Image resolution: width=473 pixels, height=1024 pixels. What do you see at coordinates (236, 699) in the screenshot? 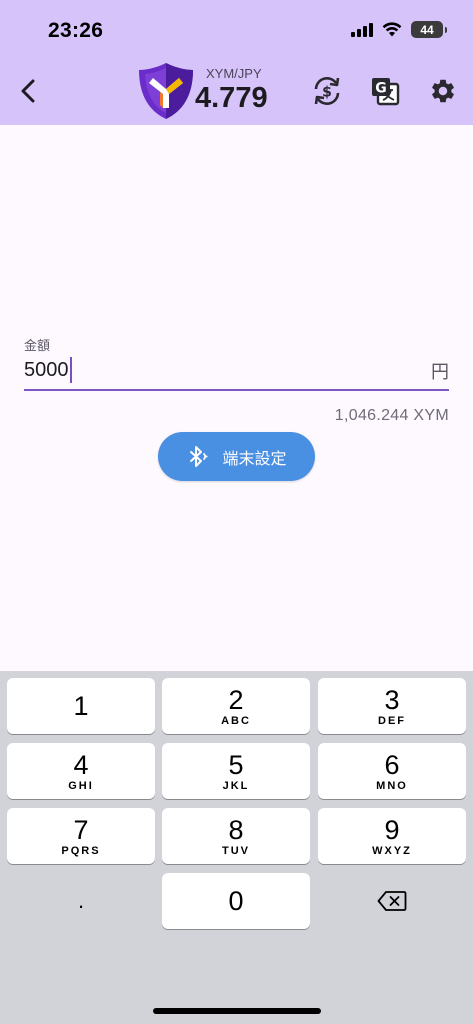
I see `key-digit: 2` at bounding box center [236, 699].